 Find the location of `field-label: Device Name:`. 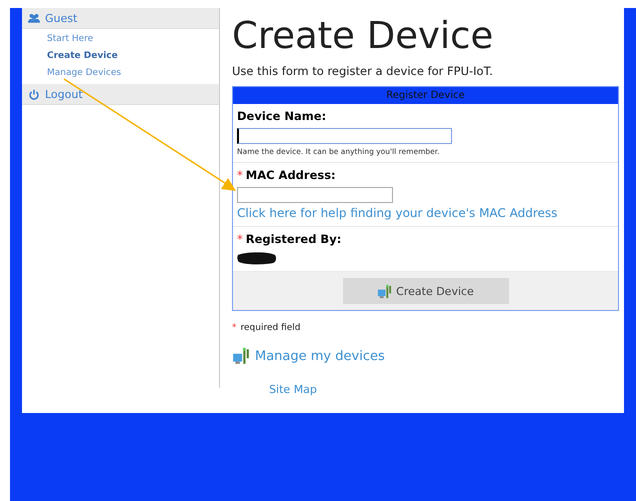

field-label: Device Name: is located at coordinates (281, 116).